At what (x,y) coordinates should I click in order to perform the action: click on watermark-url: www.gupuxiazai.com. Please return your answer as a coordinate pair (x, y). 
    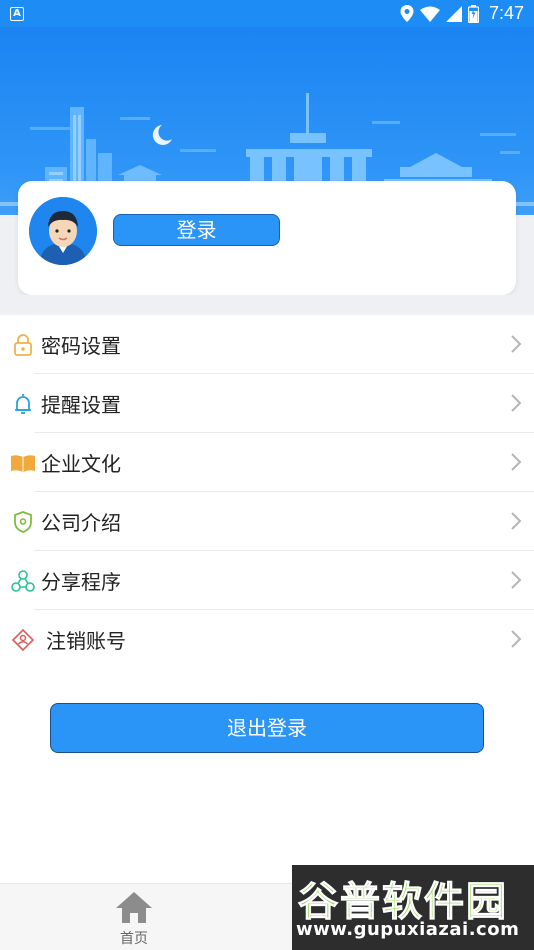
    Looking at the image, I should click on (408, 929).